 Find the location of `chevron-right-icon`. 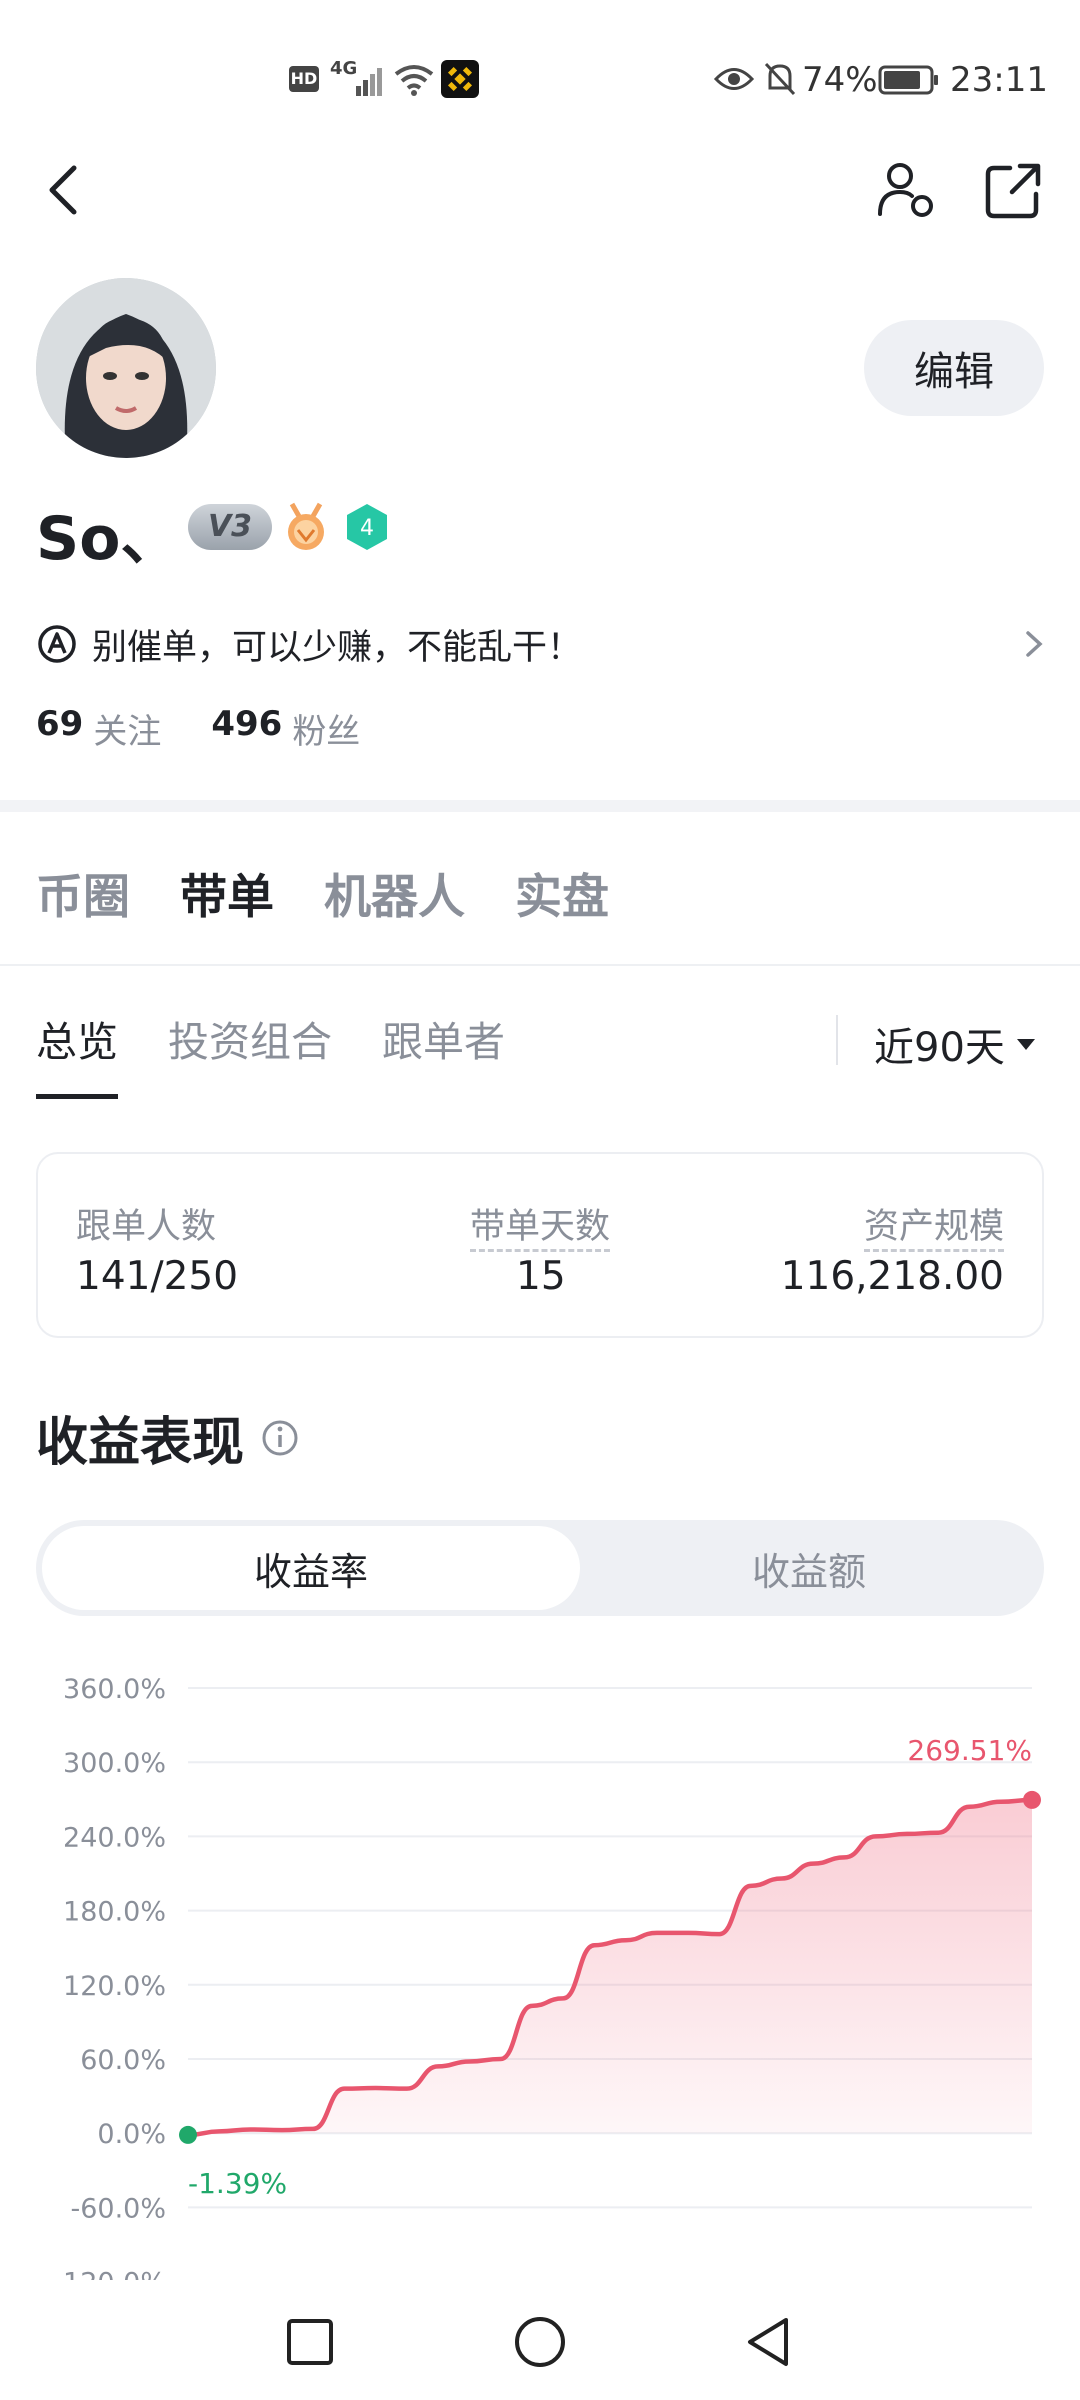

chevron-right-icon is located at coordinates (1034, 644).